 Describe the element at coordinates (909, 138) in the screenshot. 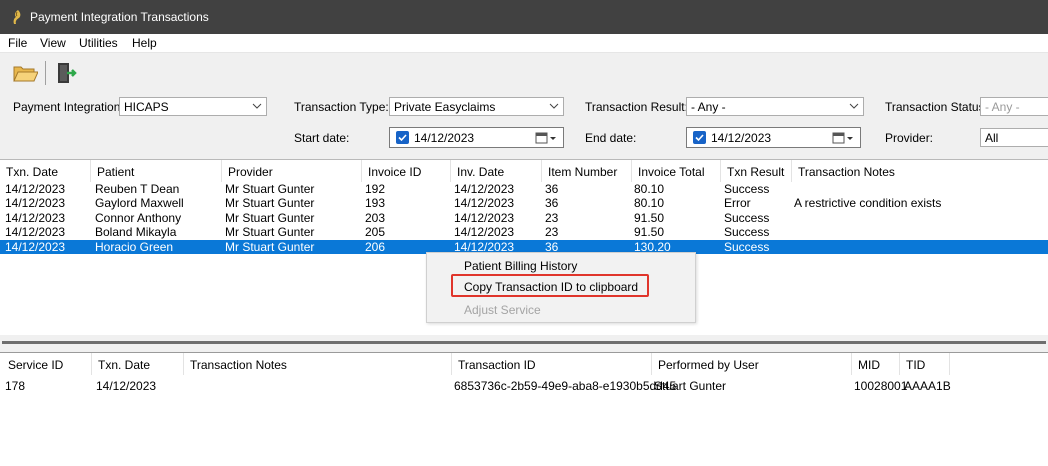

I see `provider-label: Provider:` at that location.